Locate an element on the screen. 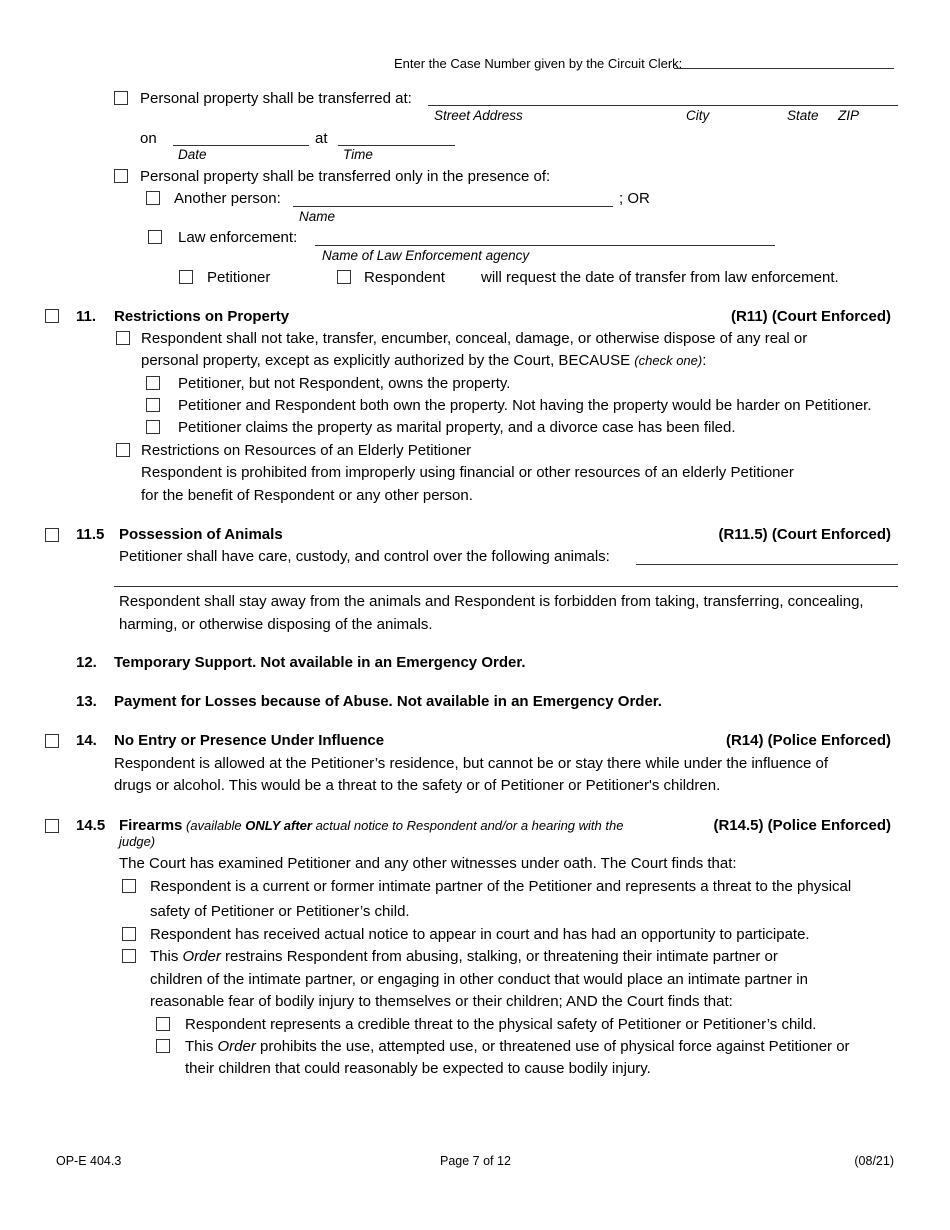 The width and height of the screenshot is (950, 1230). revision-date: (08/21) is located at coordinates (874, 1161).